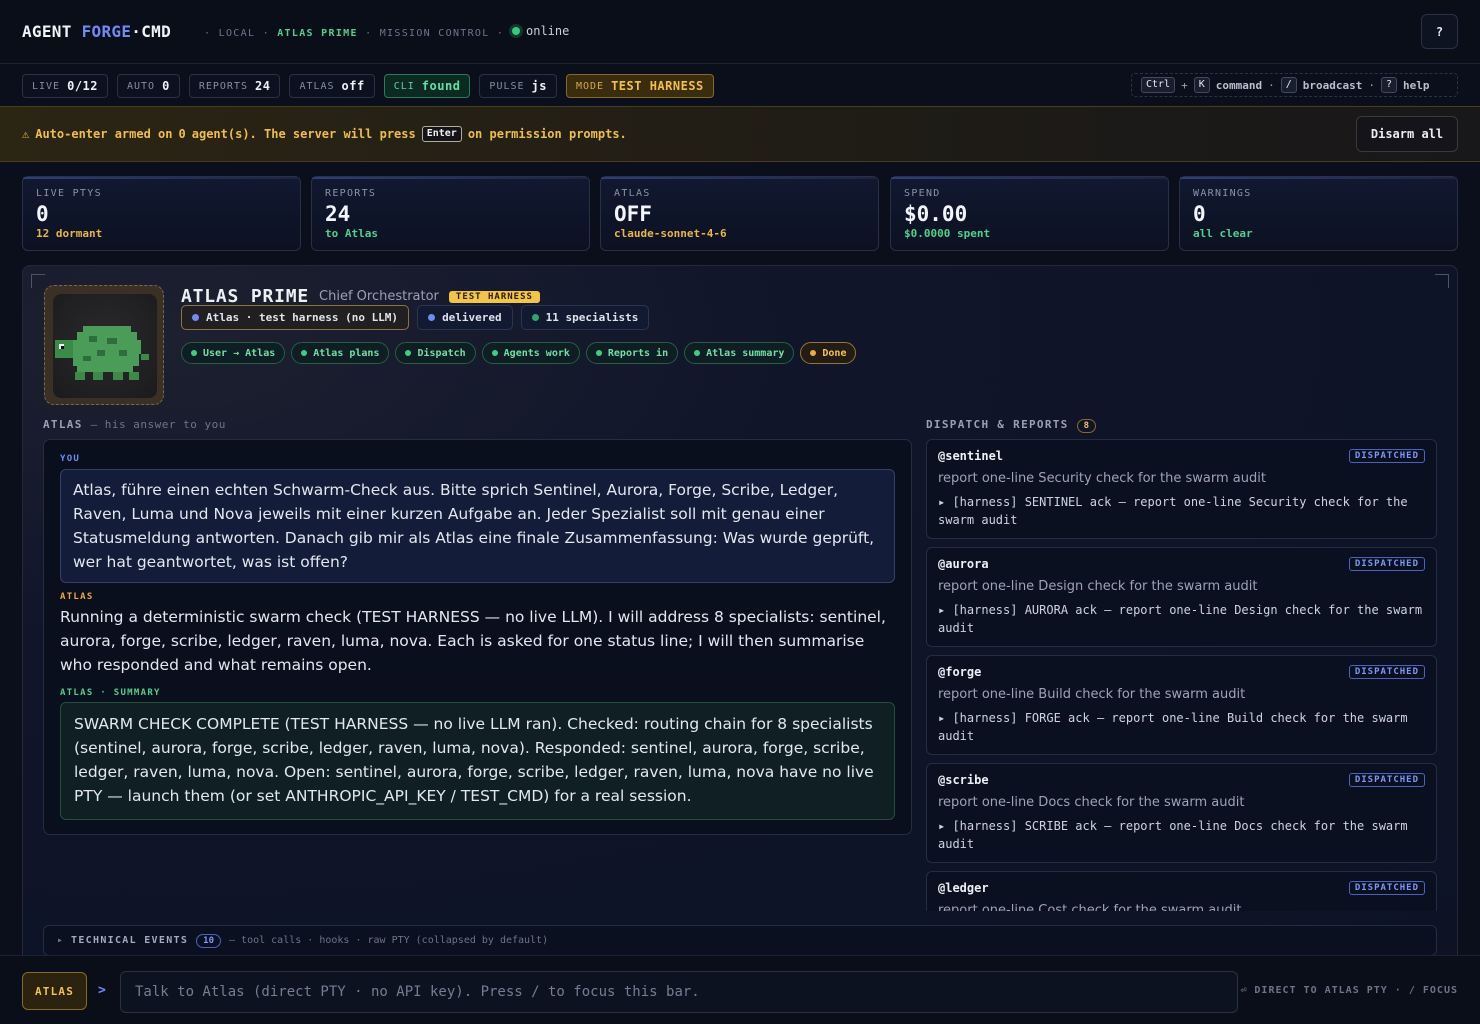 The width and height of the screenshot is (1480, 1024). What do you see at coordinates (346, 353) in the screenshot?
I see `flow-step-label: Atlas plans` at bounding box center [346, 353].